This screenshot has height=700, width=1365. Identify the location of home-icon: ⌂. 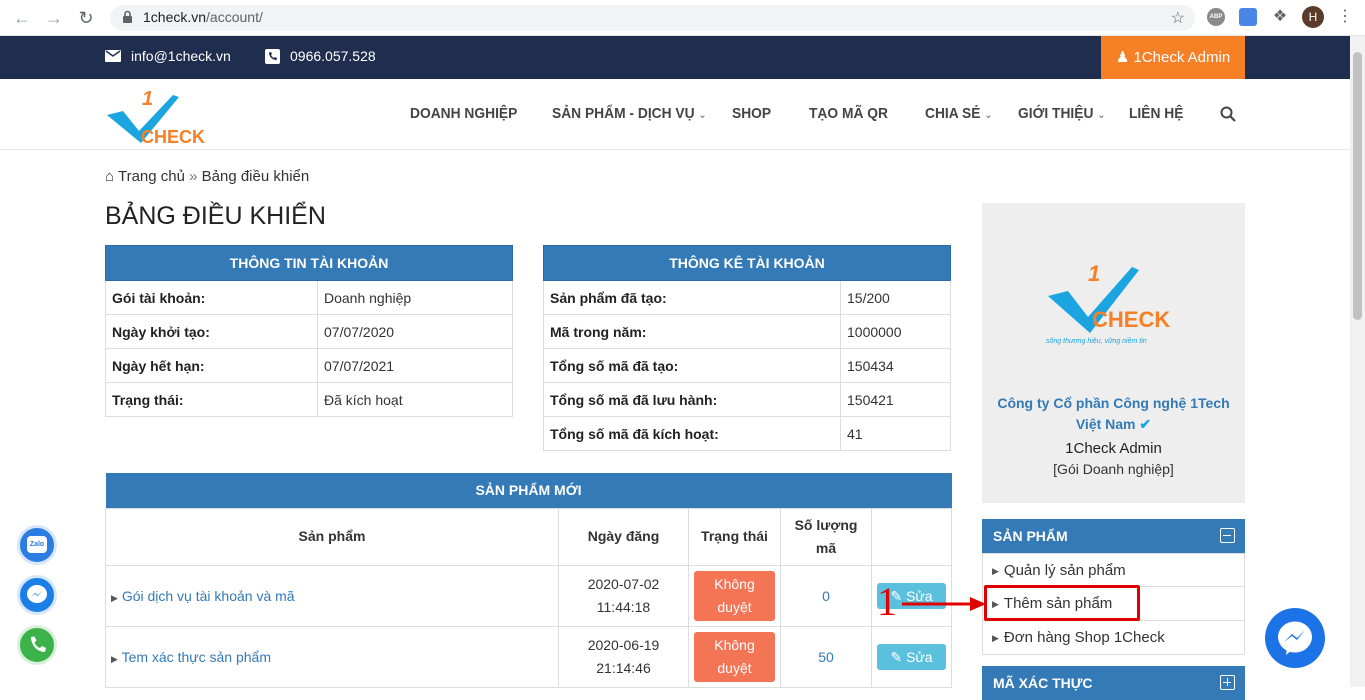
(110, 176).